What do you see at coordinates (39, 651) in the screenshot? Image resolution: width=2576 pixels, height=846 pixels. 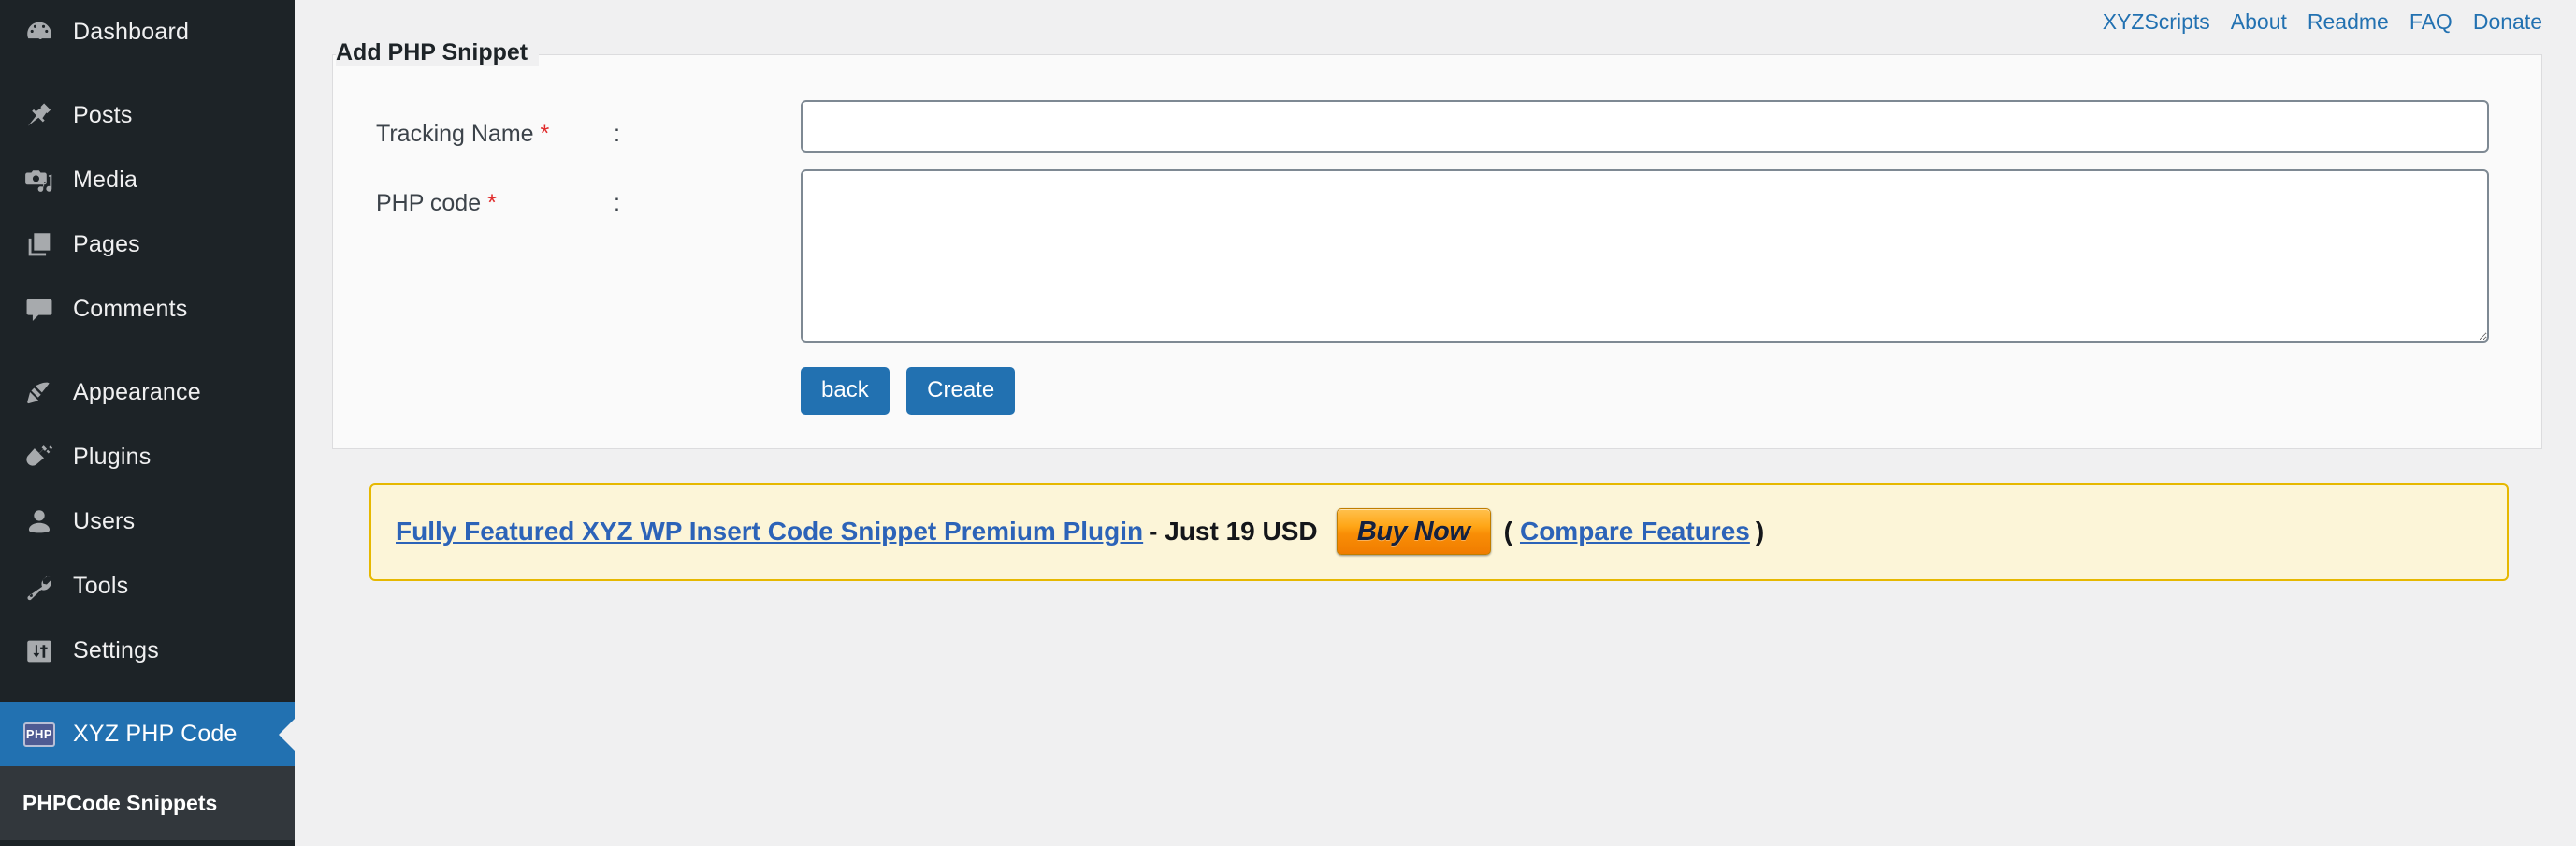 I see `settings-sliders-icon` at bounding box center [39, 651].